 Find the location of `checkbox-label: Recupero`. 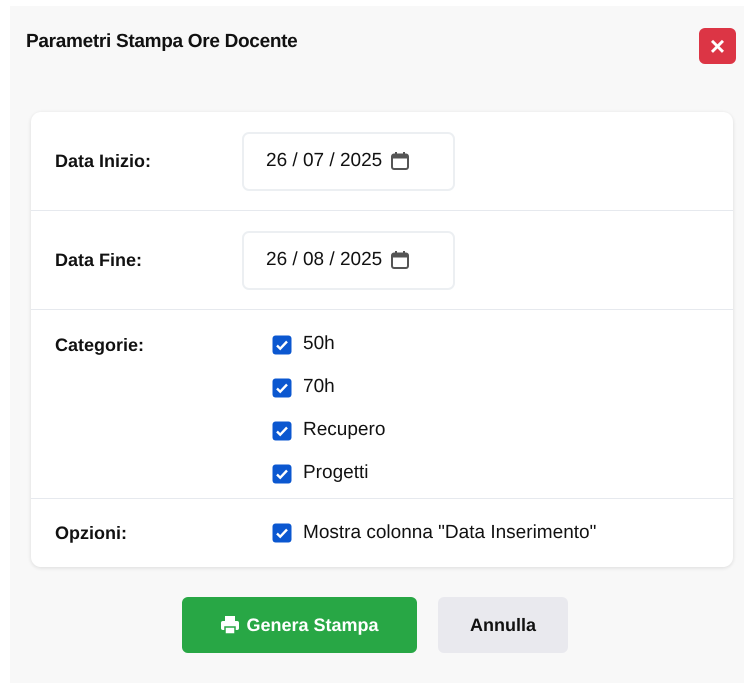

checkbox-label: Recupero is located at coordinates (344, 430).